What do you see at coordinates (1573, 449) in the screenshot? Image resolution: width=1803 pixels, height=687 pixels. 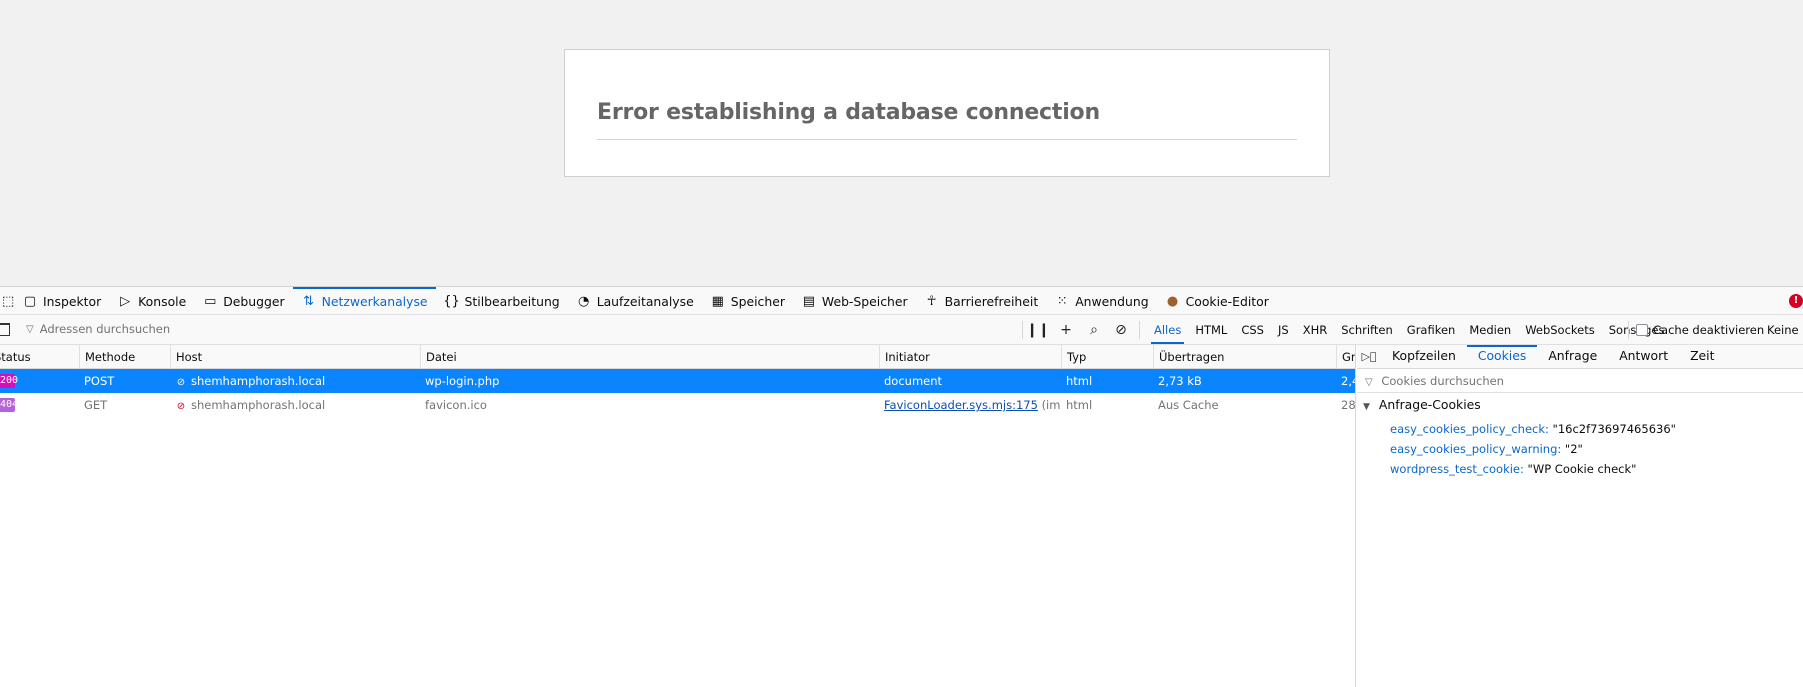 I see `cookie-value: "2"` at bounding box center [1573, 449].